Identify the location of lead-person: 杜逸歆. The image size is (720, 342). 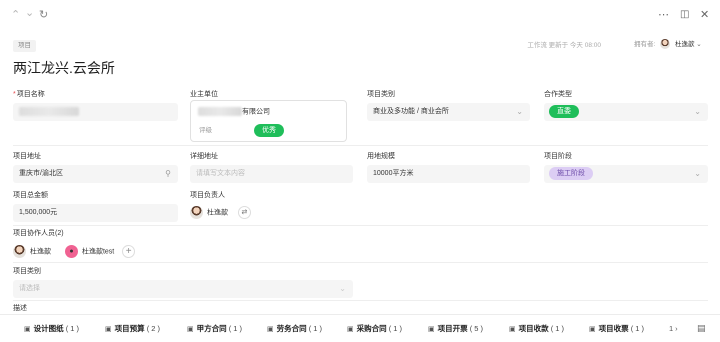
(209, 212).